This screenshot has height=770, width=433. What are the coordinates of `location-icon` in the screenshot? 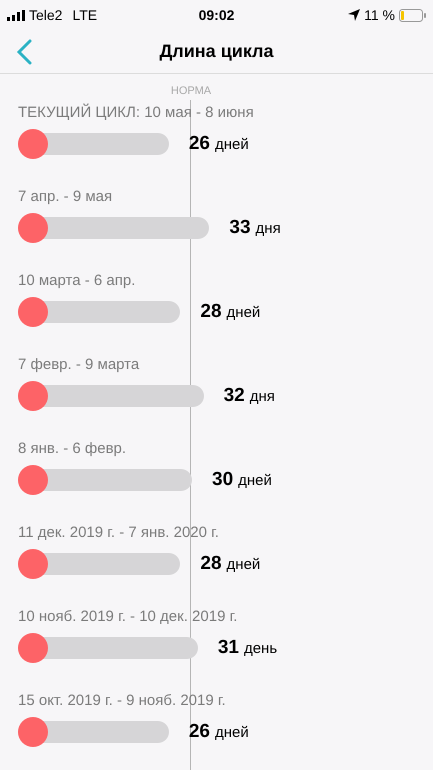 It's located at (354, 15).